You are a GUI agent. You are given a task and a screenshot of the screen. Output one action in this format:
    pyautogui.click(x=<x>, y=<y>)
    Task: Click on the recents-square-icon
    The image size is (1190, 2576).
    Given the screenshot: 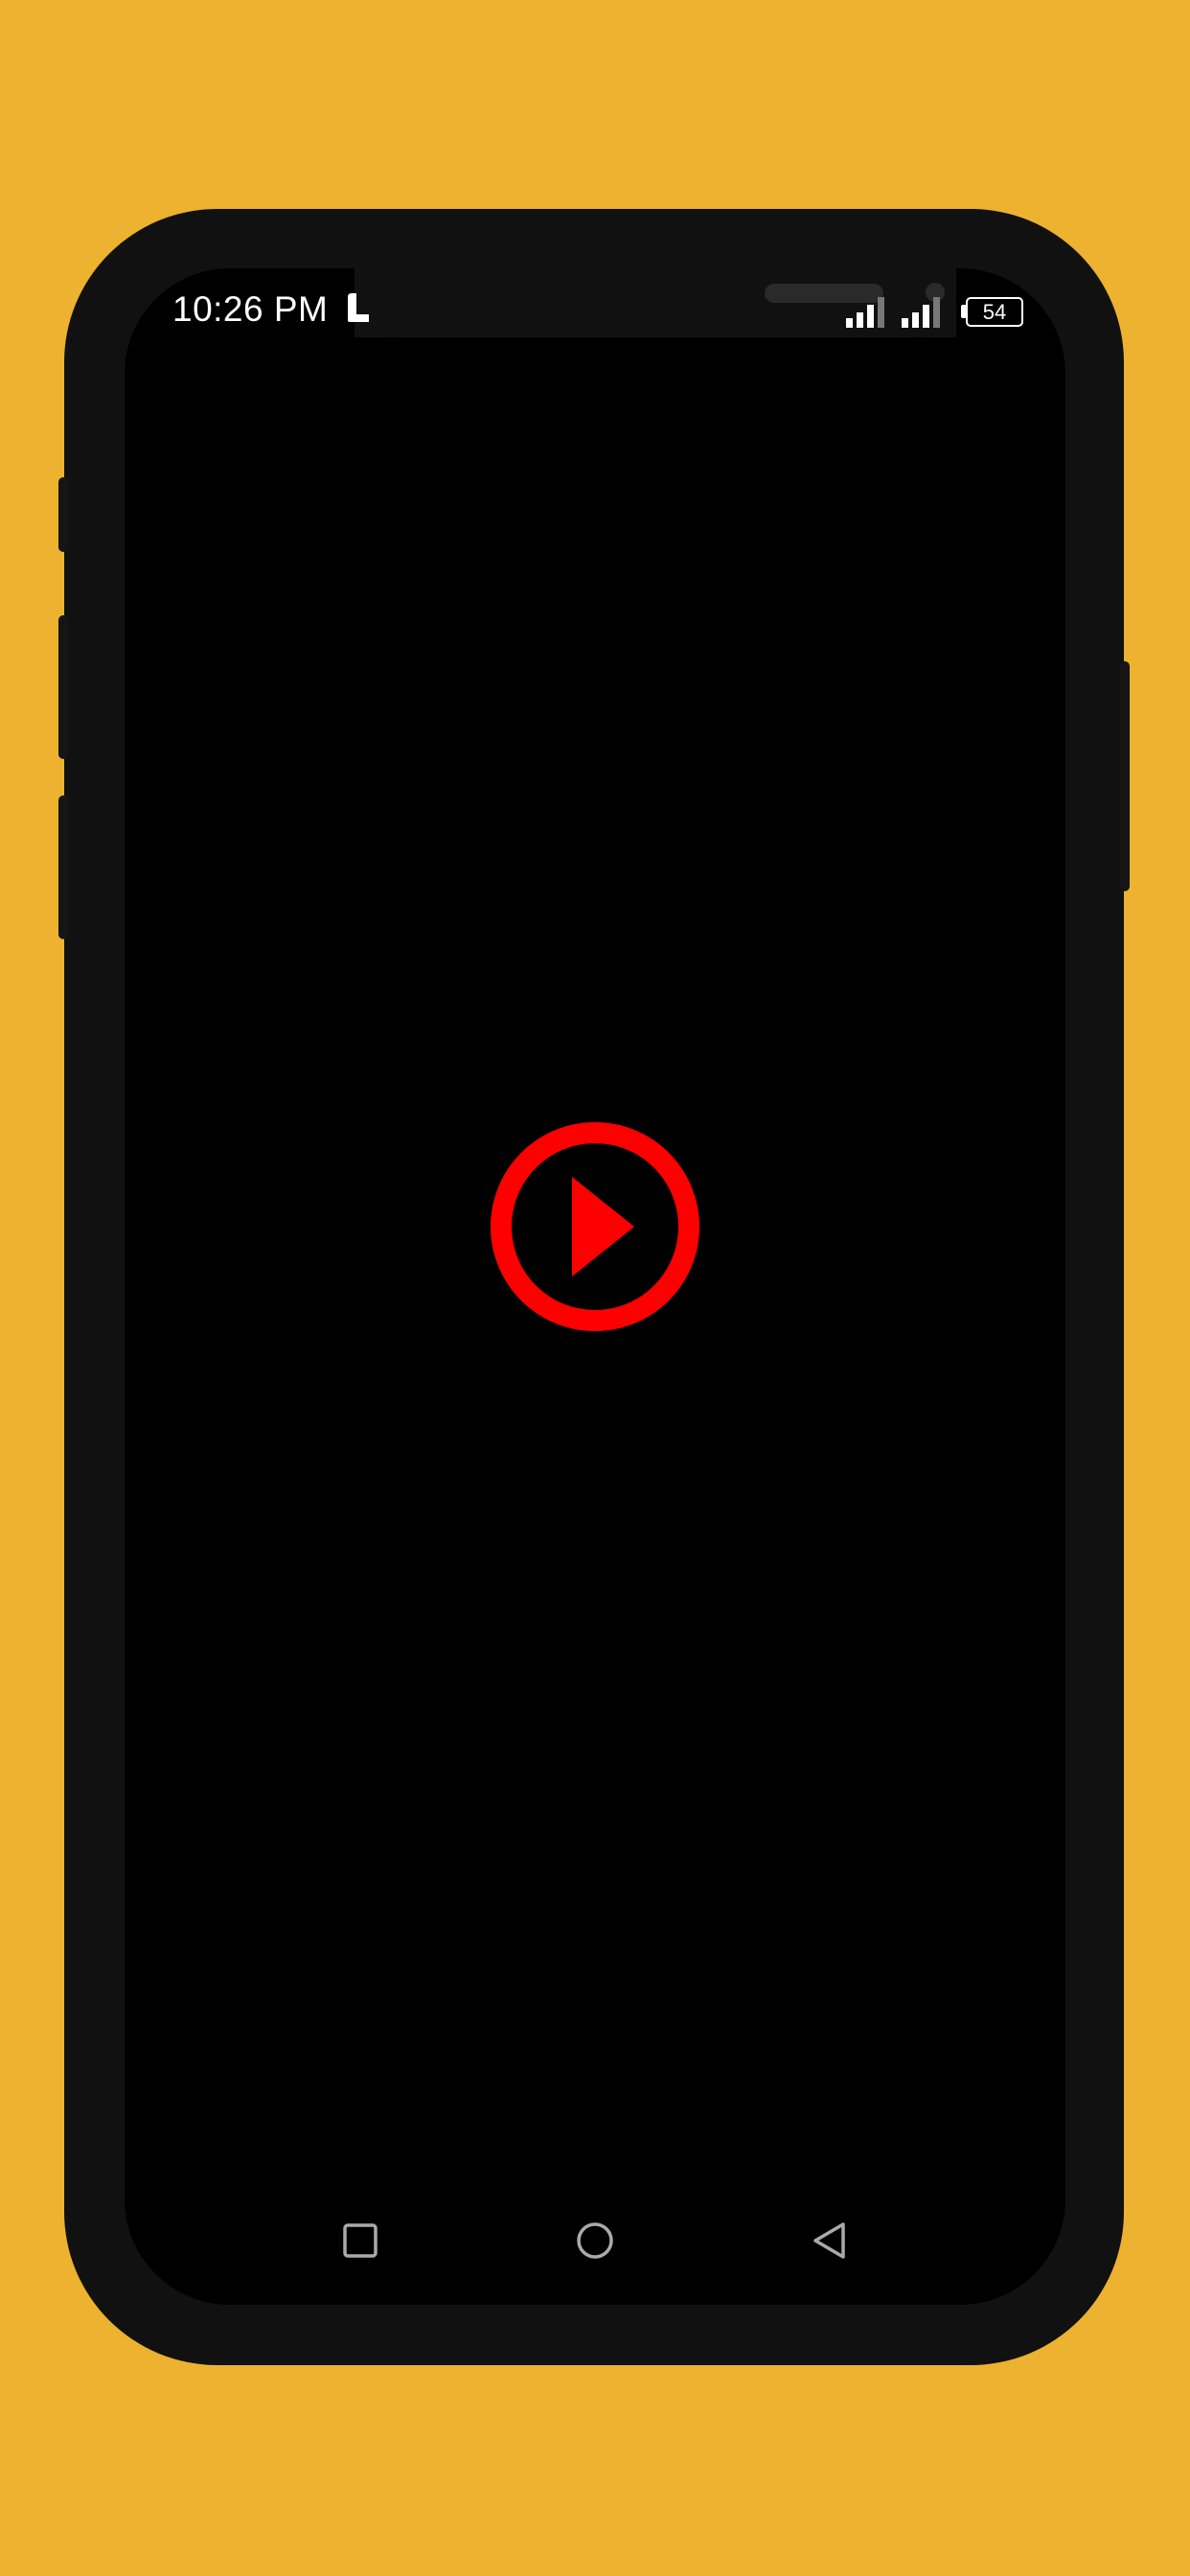 What is the action you would take?
    pyautogui.click(x=360, y=2240)
    